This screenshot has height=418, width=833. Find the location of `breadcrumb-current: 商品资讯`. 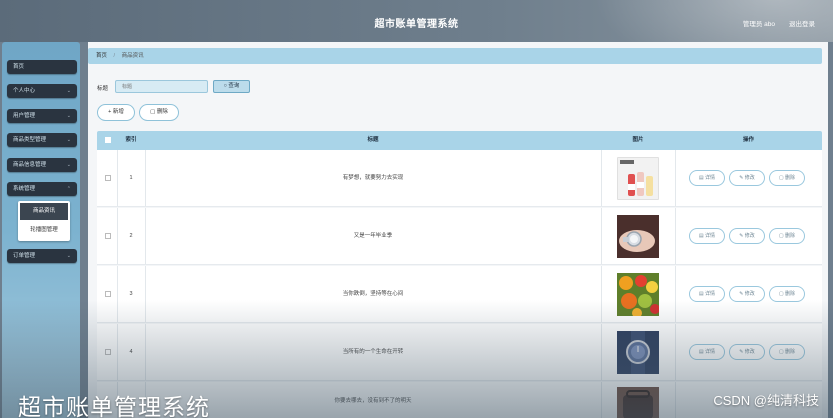

breadcrumb-current: 商品资讯 is located at coordinates (132, 56).